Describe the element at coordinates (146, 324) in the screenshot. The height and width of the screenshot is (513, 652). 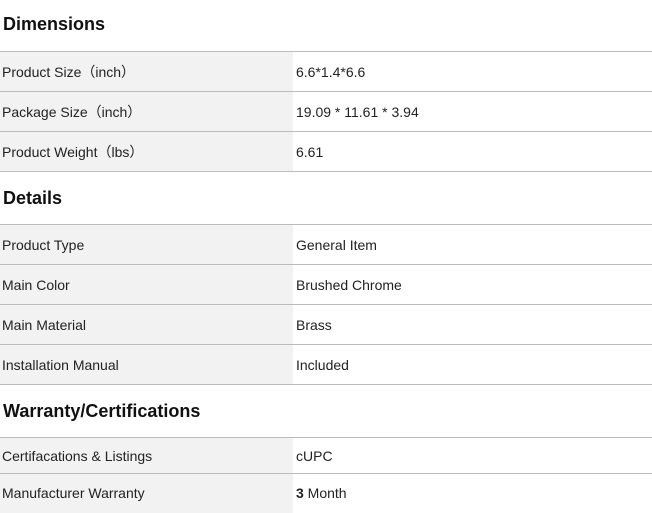
I see `row-label: Main Material` at that location.